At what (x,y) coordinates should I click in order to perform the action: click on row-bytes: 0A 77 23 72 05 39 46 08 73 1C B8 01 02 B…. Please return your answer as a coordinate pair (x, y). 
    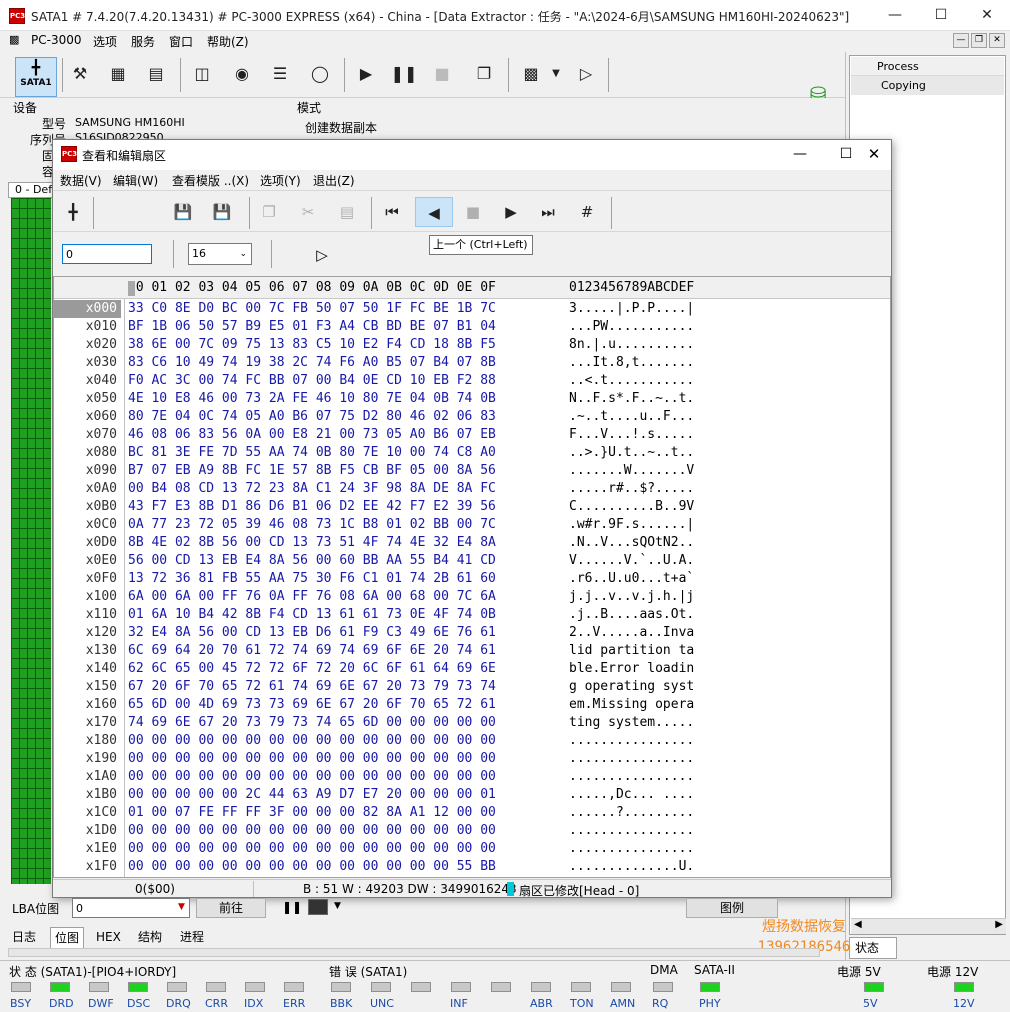
    Looking at the image, I should click on (312, 525).